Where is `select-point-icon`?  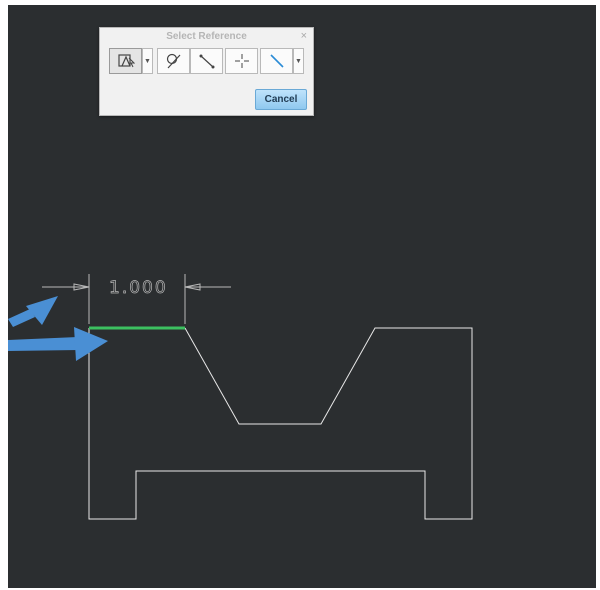
select-point-icon is located at coordinates (241, 61).